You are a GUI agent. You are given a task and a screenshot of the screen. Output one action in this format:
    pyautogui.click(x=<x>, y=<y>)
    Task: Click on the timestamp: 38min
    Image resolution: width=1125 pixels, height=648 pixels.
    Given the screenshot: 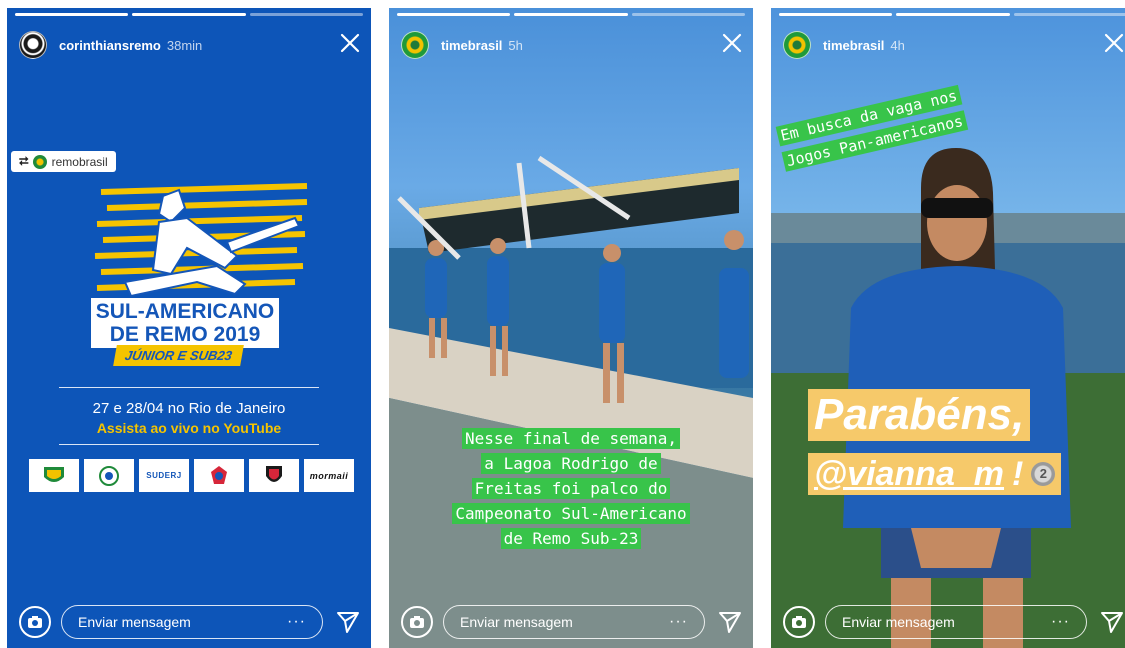 What is the action you would take?
    pyautogui.click(x=184, y=45)
    